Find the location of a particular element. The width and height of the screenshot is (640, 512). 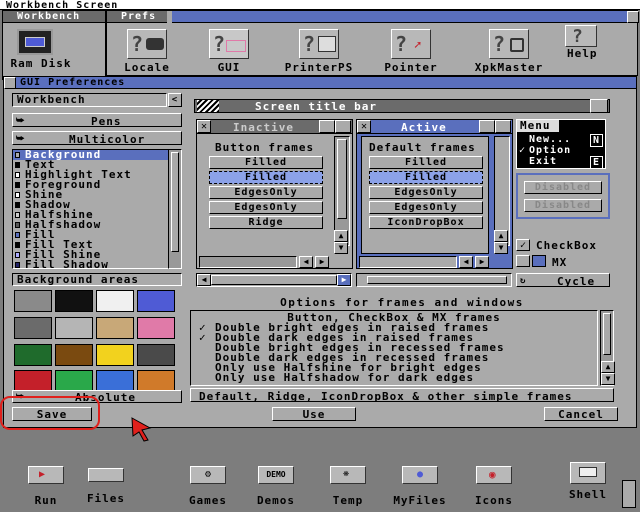

gui-preferences-titlebar: GUI Preferences is located at coordinates (320, 83).